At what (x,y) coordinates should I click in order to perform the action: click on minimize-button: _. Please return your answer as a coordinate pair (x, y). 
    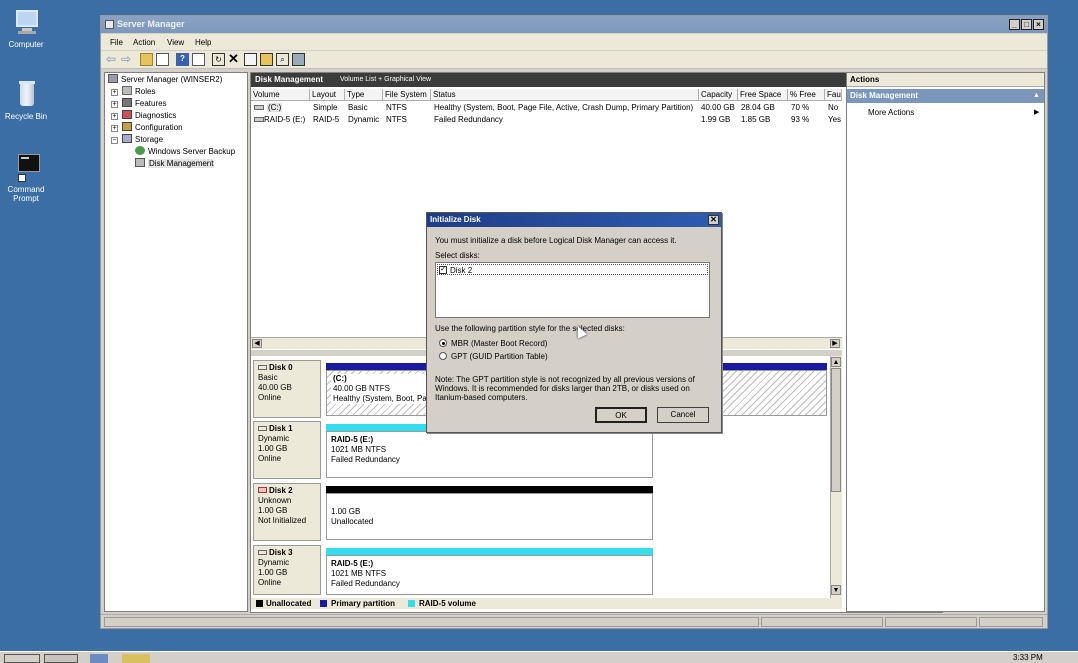
    Looking at the image, I should click on (1014, 24).